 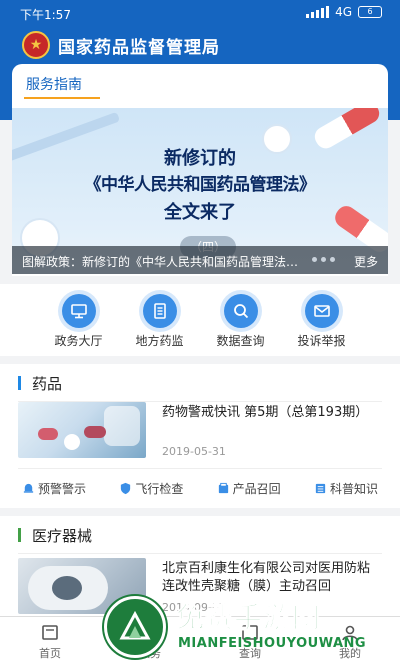 I want to click on tag-label: 产品召回, so click(x=256, y=489).